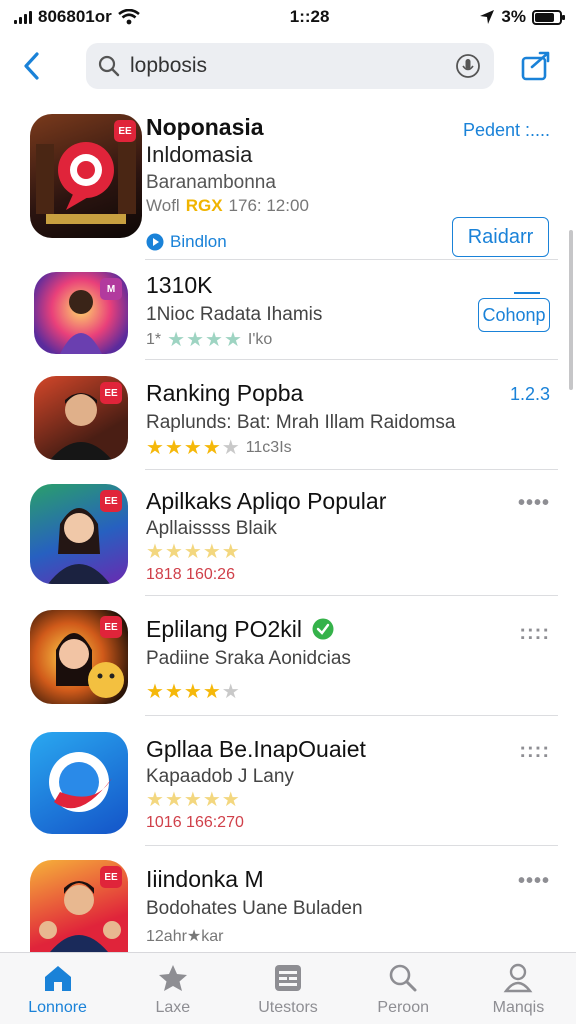 The height and width of the screenshot is (1024, 576). I want to click on meta-text: 1016 166:270, so click(195, 822).